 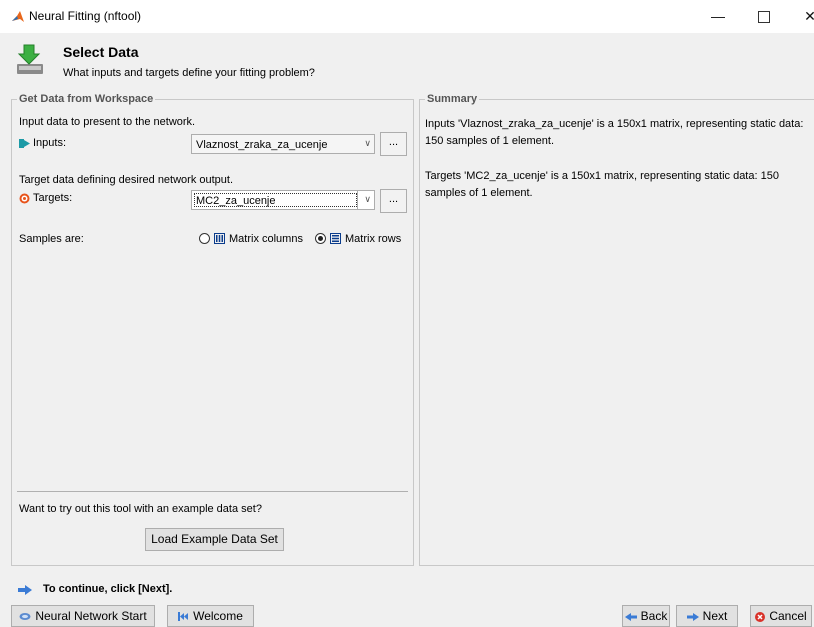 I want to click on next-label: Next, so click(x=715, y=616).